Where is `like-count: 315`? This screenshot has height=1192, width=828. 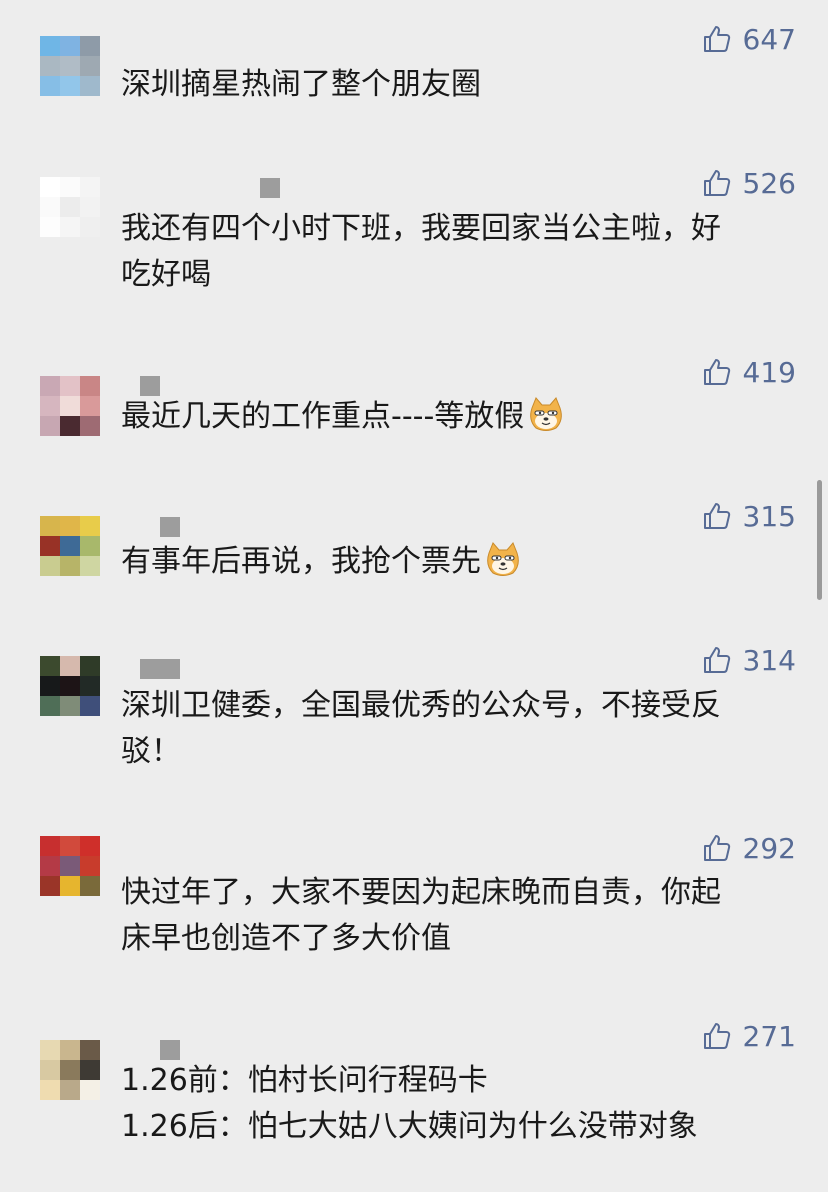 like-count: 315 is located at coordinates (769, 516).